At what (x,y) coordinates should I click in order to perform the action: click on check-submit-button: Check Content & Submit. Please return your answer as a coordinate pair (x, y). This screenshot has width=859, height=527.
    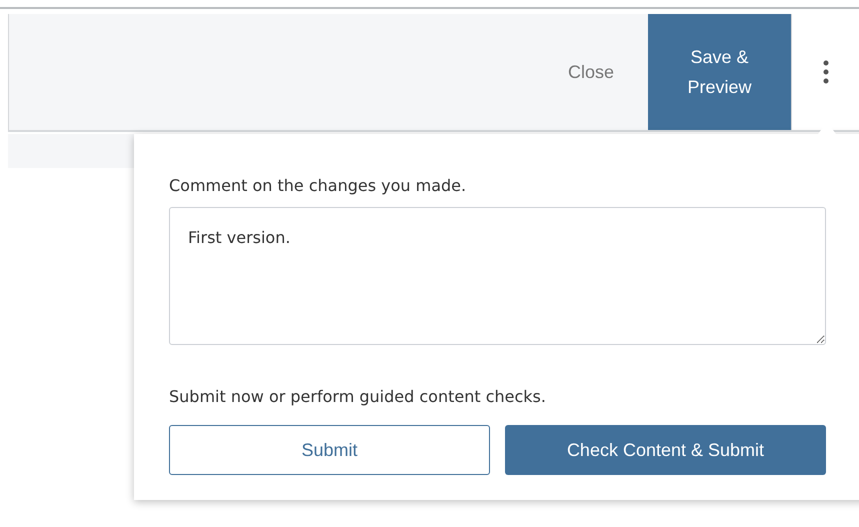
    Looking at the image, I should click on (665, 450).